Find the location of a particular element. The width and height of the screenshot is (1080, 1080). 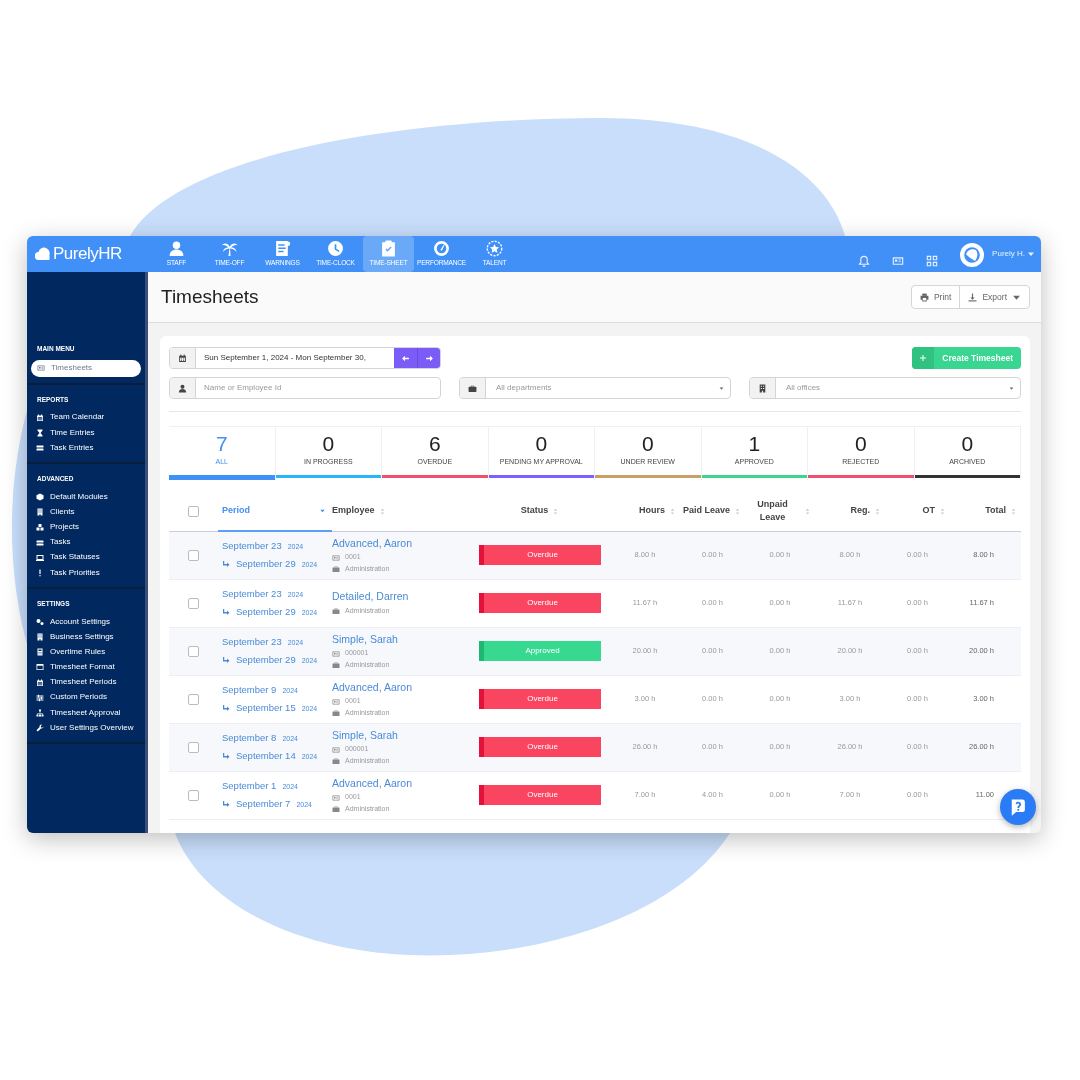

sidebar-item: Timesheets is located at coordinates (86, 368).